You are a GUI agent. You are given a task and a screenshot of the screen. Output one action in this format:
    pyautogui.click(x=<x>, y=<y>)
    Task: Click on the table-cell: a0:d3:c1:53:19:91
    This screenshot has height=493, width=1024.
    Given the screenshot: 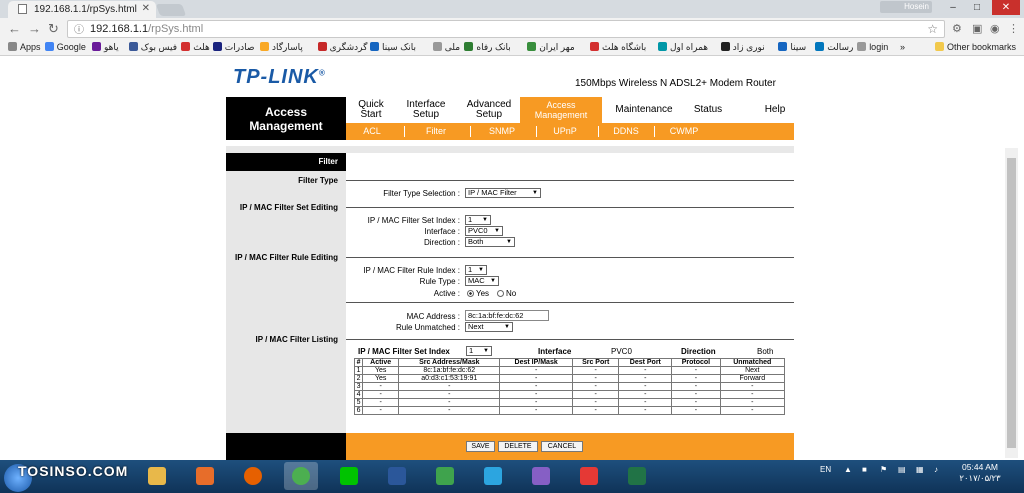 What is the action you would take?
    pyautogui.click(x=449, y=378)
    